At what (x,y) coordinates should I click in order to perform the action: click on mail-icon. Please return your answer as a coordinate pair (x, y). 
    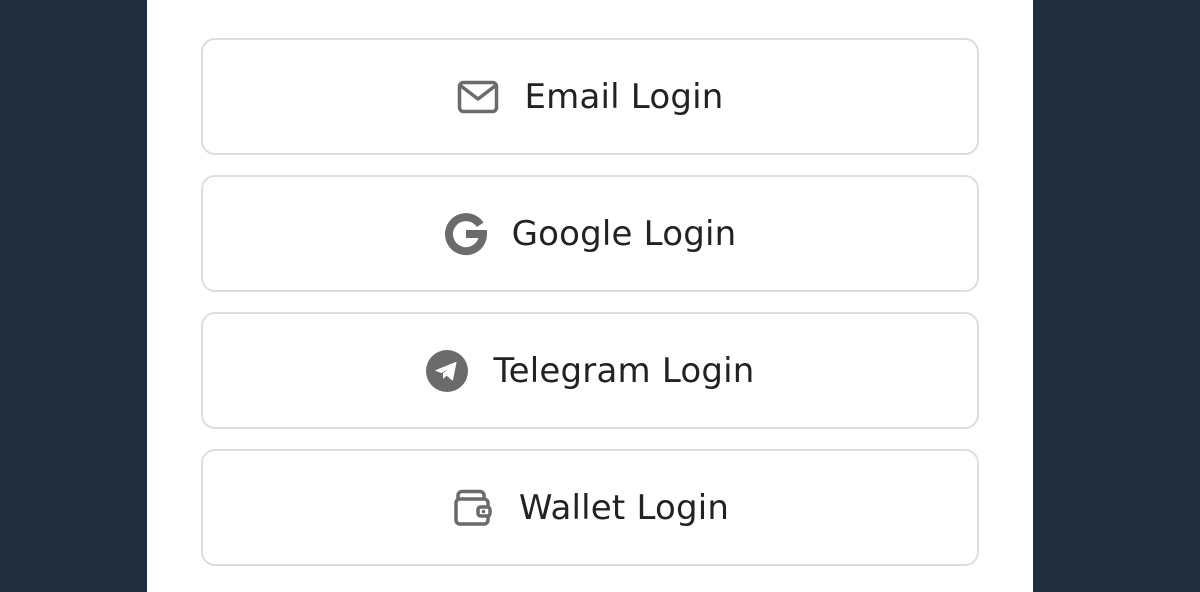
    Looking at the image, I should click on (478, 97).